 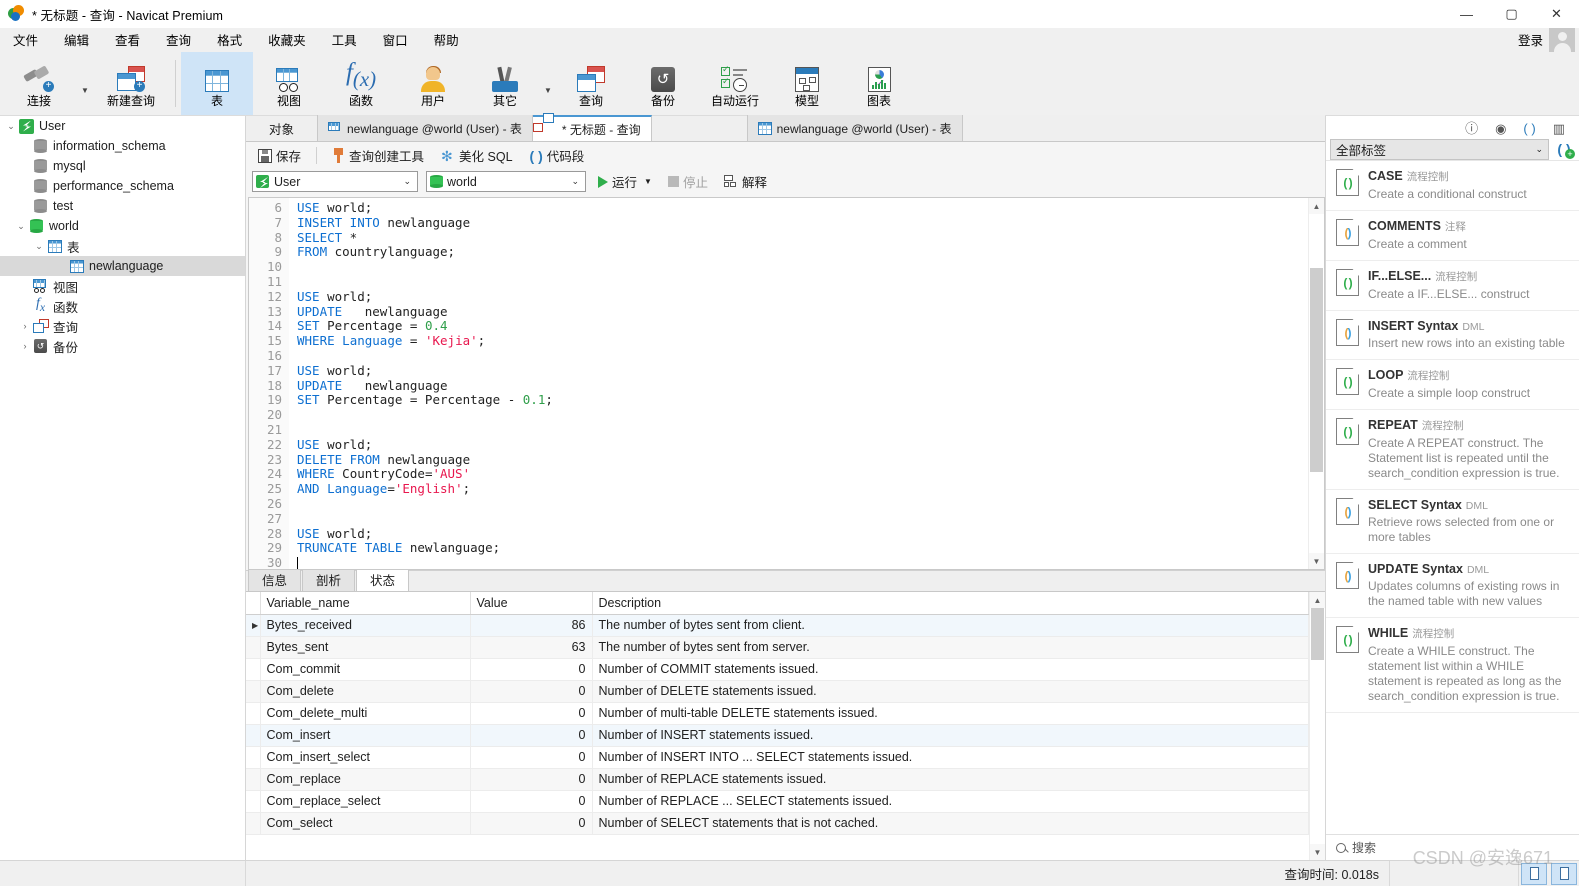 I want to click on menu-view: 查看, so click(x=127, y=39).